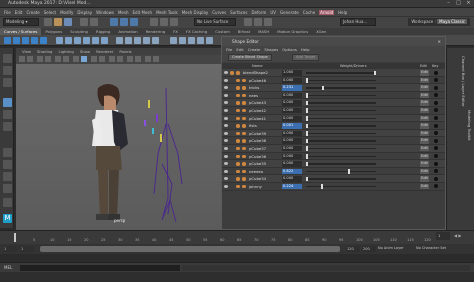 The image size is (474, 282). I want to click on menu-cache: Cache, so click(309, 12).